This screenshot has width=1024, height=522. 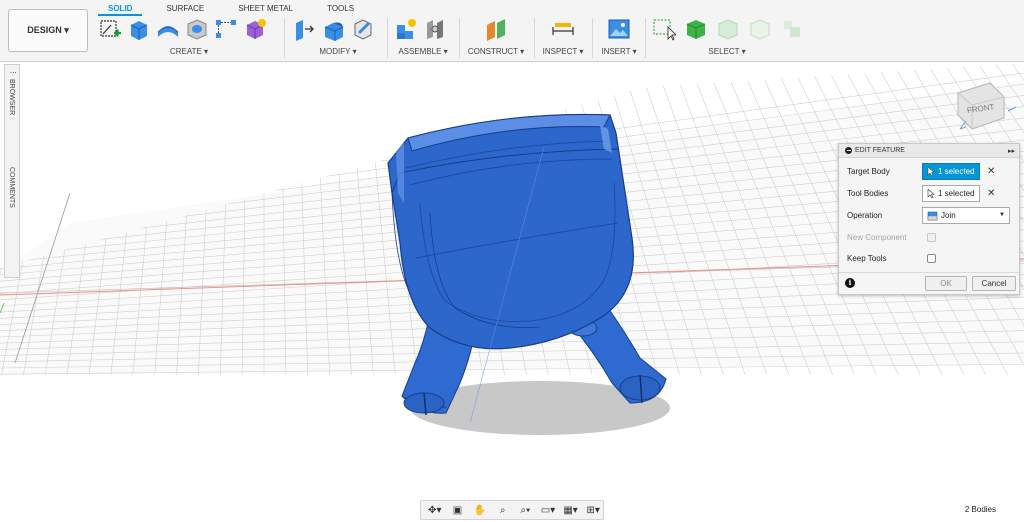 I want to click on select-body-icon, so click(x=696, y=29).